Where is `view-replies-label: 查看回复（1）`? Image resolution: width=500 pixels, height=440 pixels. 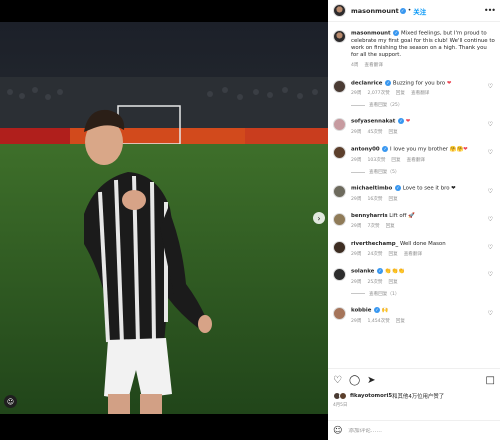 view-replies-label: 查看回复（1） is located at coordinates (384, 294).